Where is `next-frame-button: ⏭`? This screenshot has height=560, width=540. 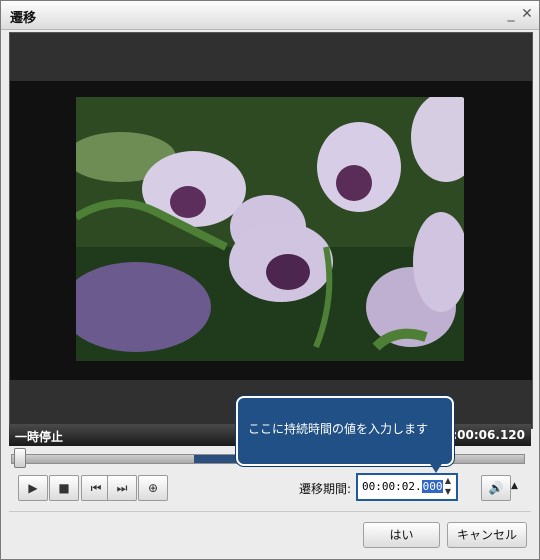 next-frame-button: ⏭ is located at coordinates (122, 488).